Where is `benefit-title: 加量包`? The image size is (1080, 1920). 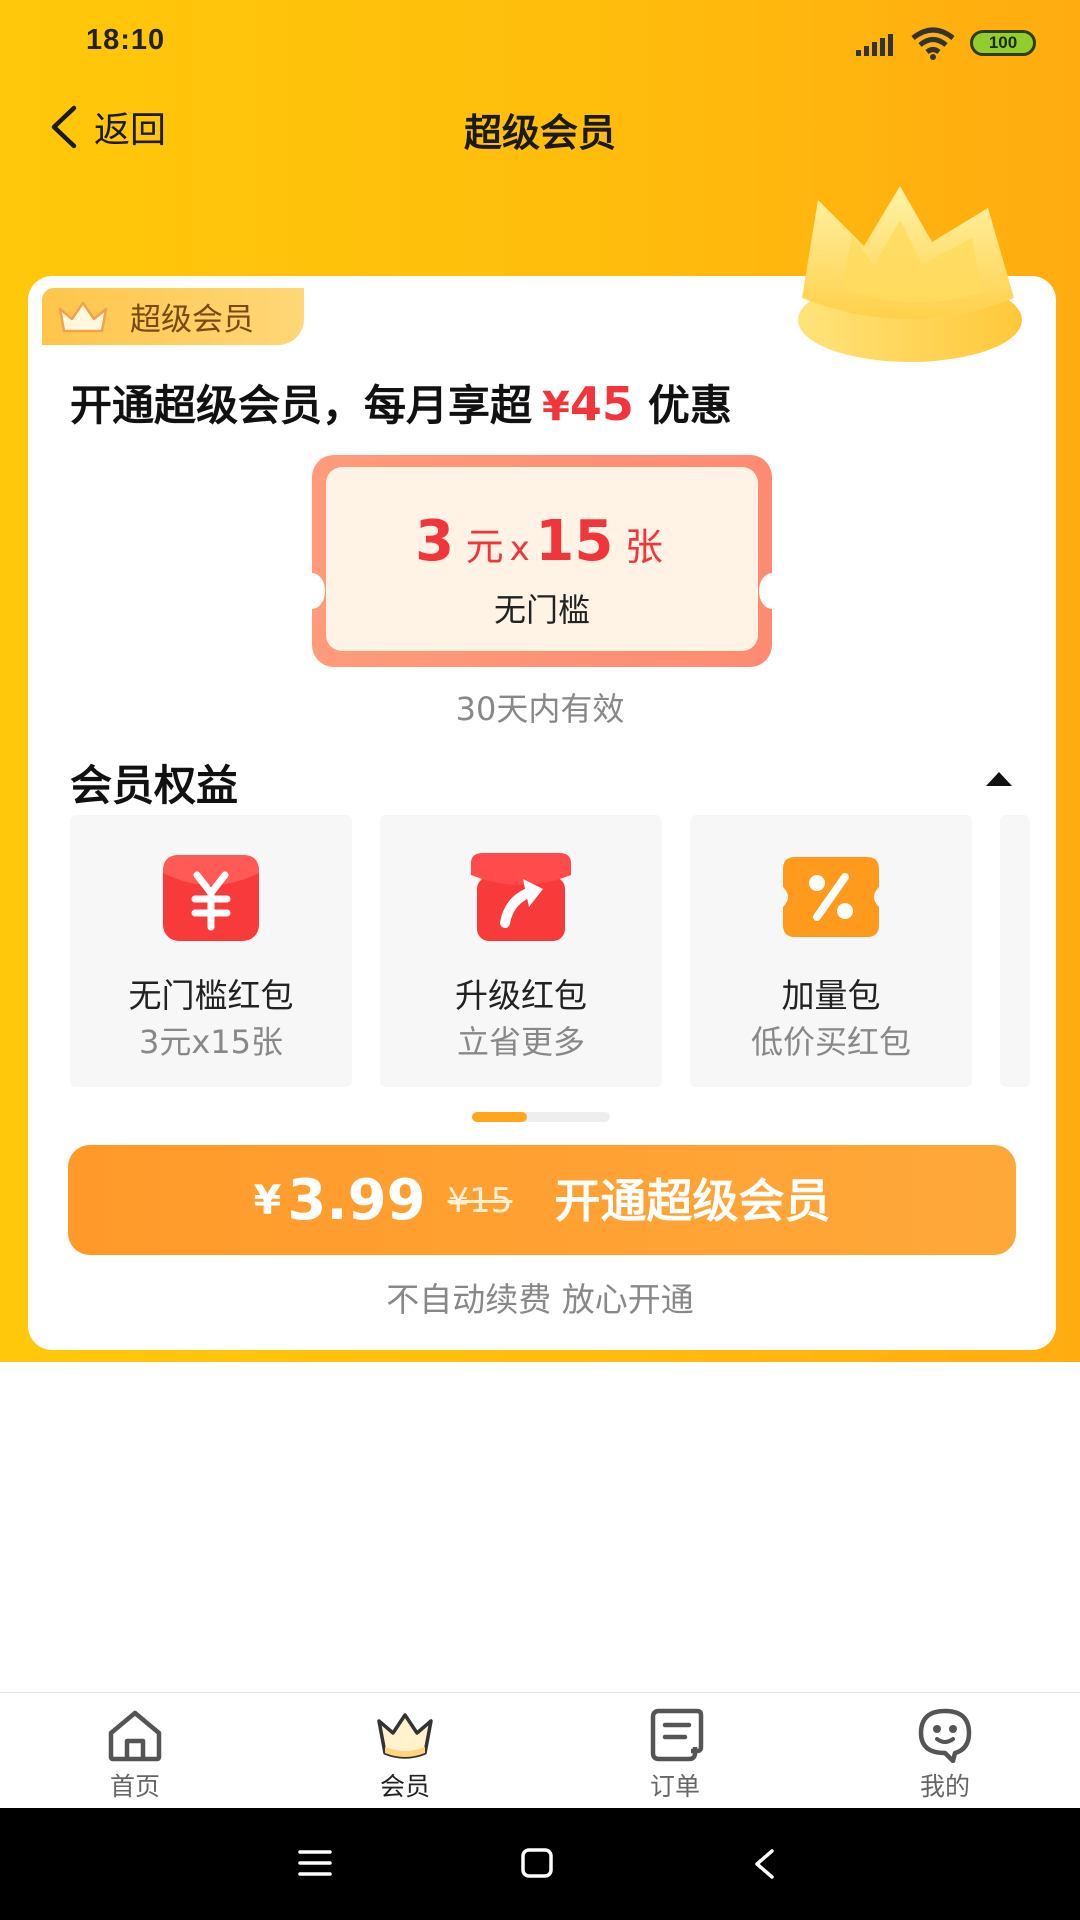 benefit-title: 加量包 is located at coordinates (831, 995).